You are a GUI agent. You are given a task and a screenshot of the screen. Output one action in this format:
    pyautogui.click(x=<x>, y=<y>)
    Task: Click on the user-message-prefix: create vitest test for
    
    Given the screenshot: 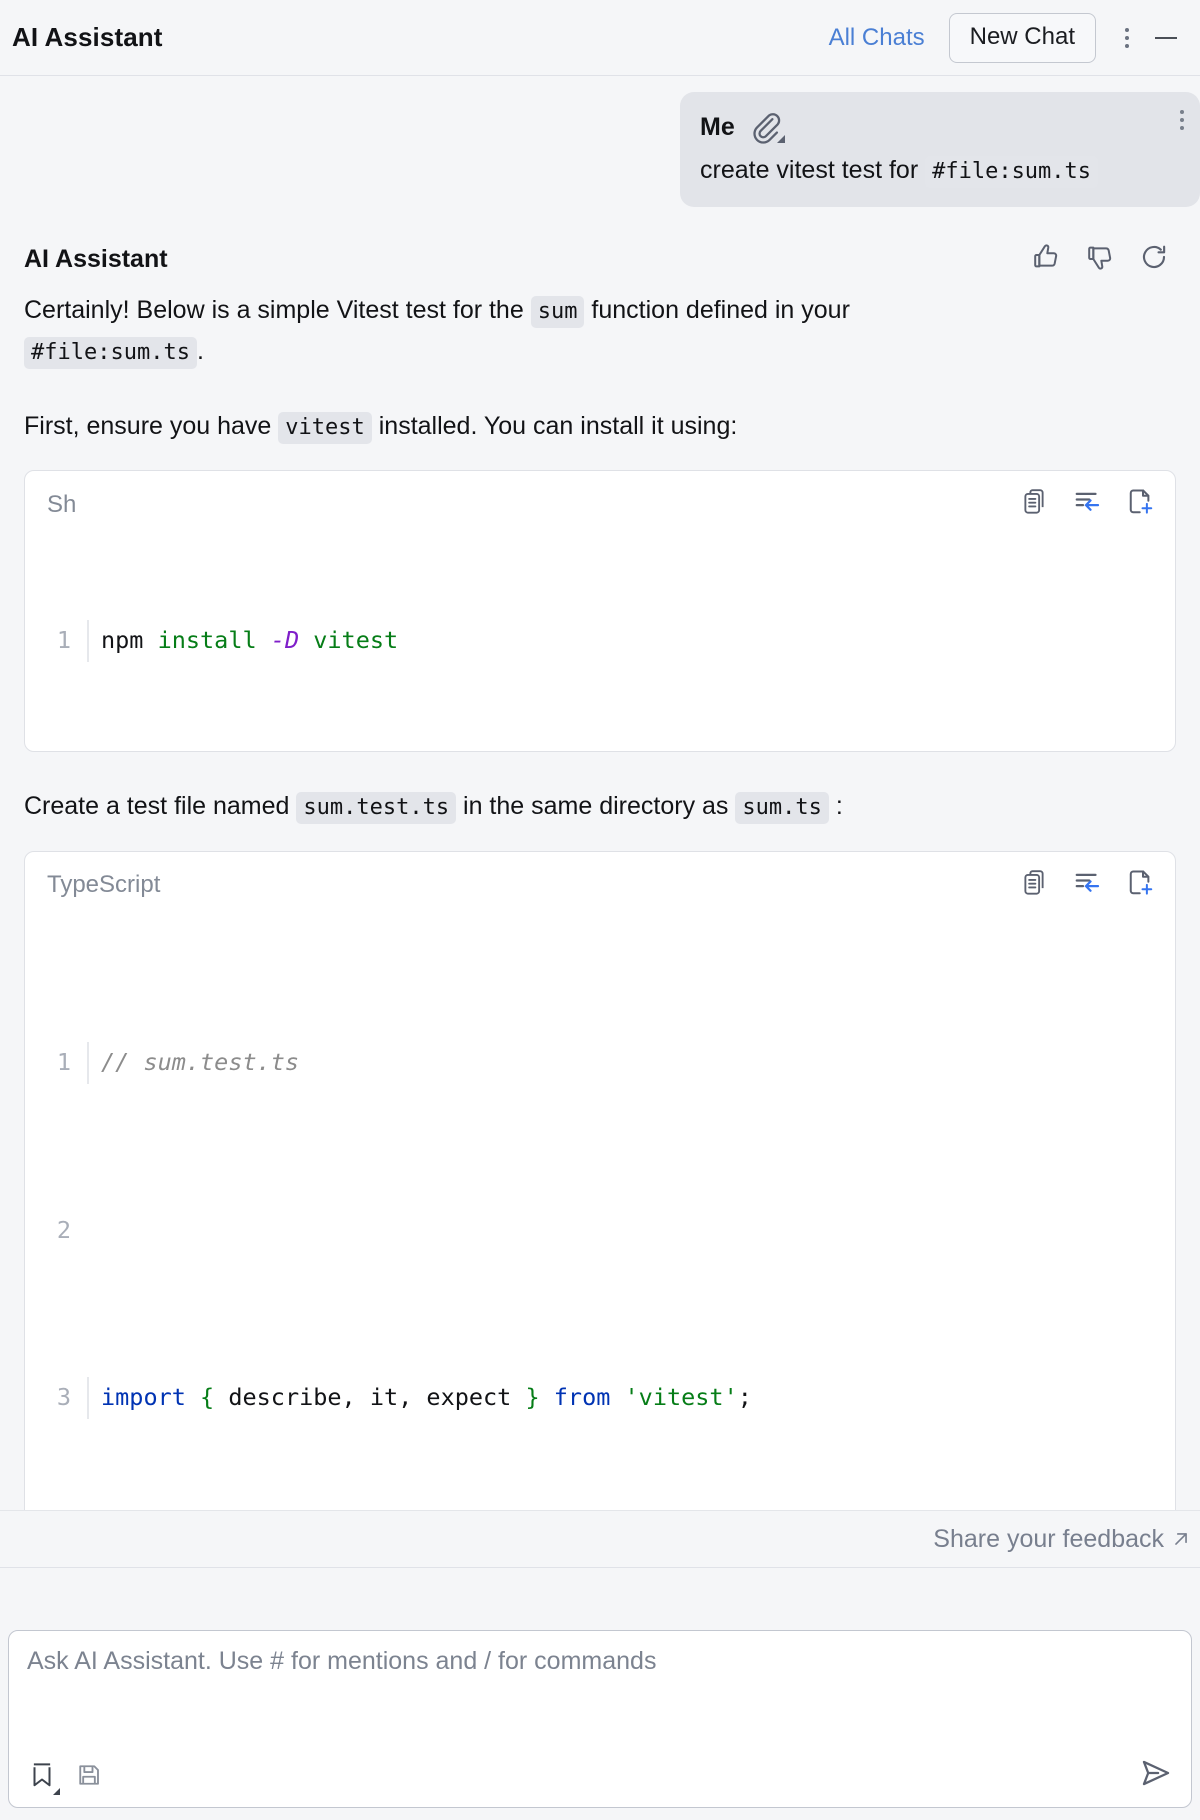 What is the action you would take?
    pyautogui.click(x=809, y=170)
    